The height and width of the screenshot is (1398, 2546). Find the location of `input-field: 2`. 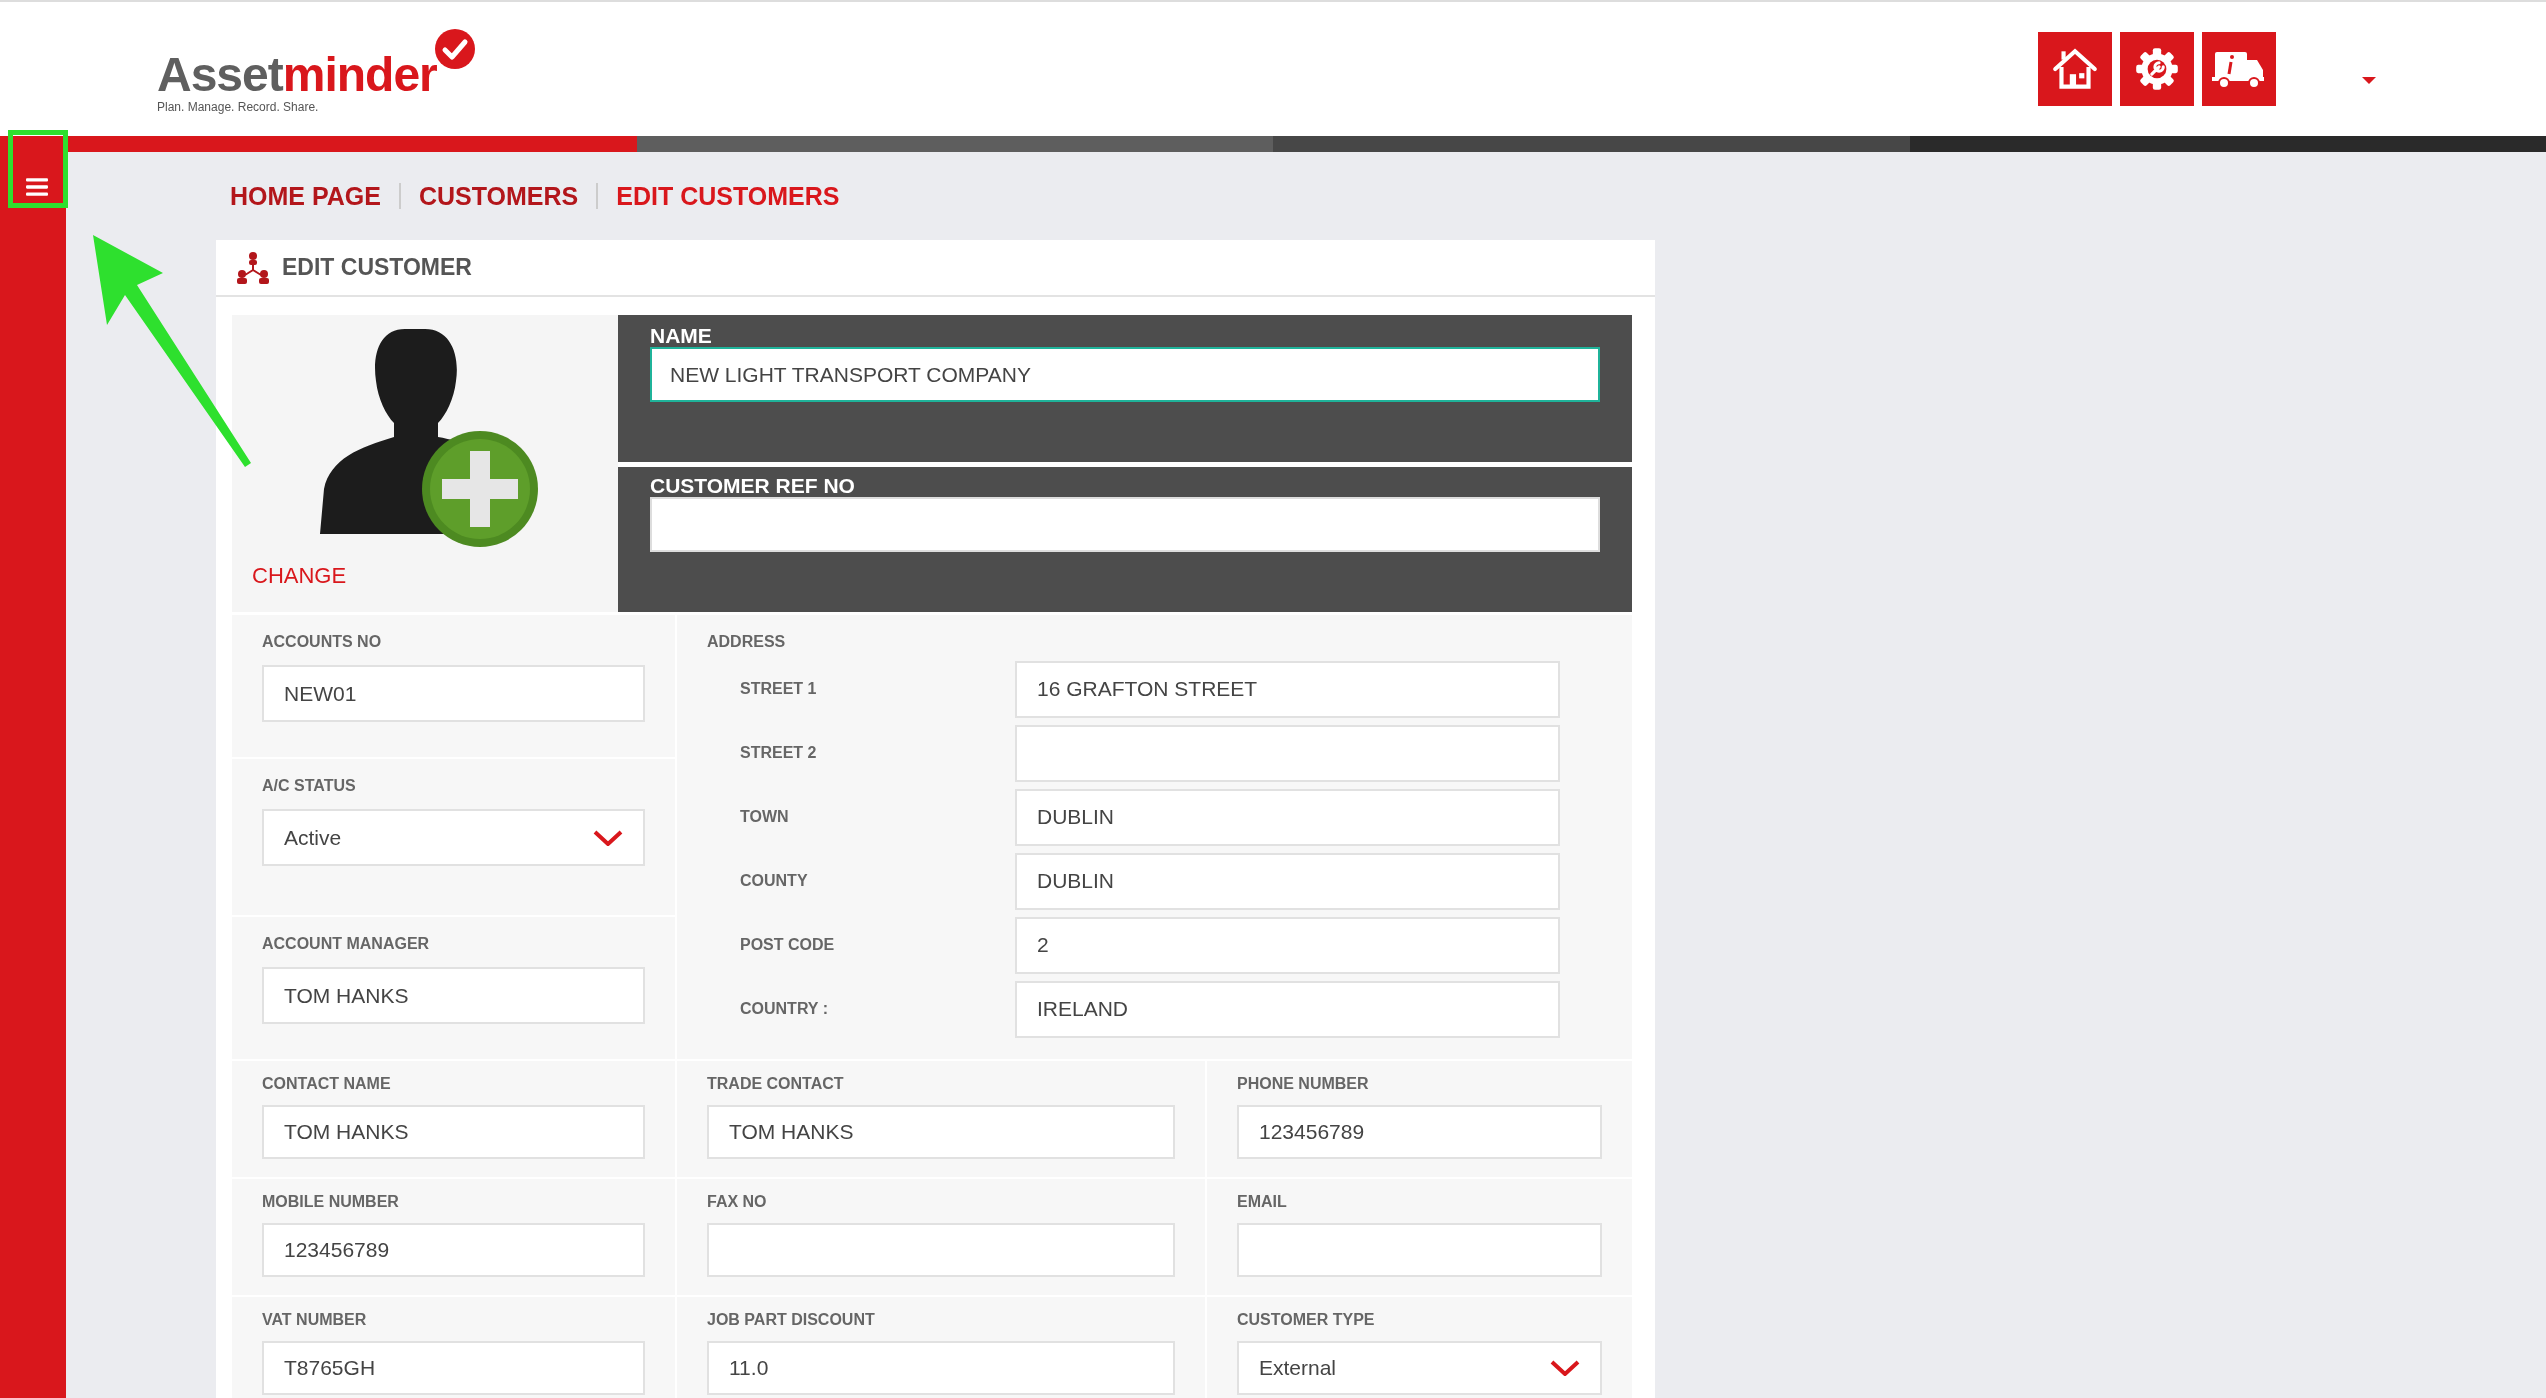

input-field: 2 is located at coordinates (1287, 945).